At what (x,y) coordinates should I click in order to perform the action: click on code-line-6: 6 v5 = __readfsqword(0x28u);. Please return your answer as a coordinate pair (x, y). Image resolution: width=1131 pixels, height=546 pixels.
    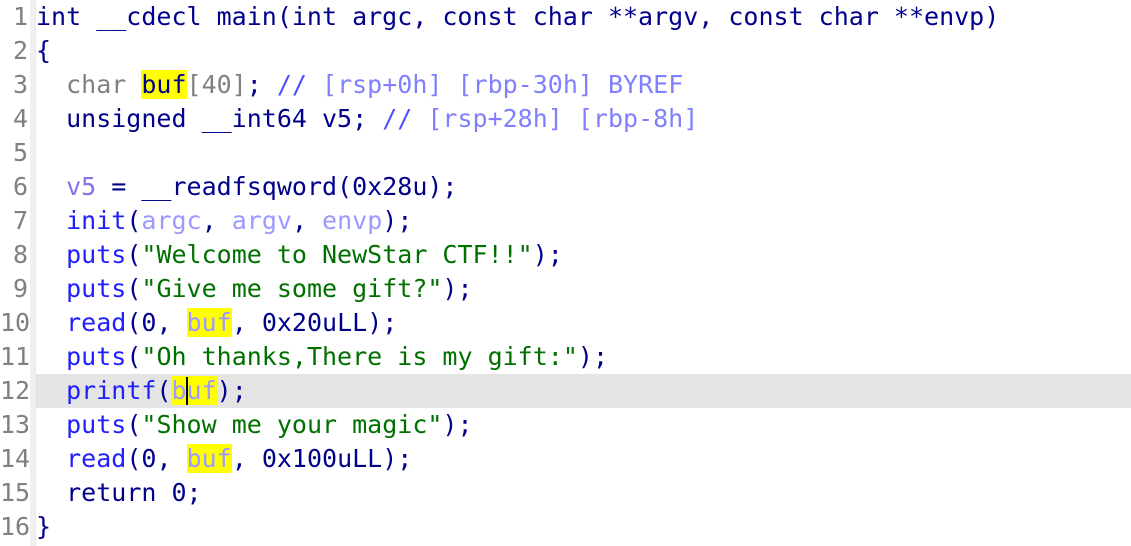
    Looking at the image, I should click on (565, 187).